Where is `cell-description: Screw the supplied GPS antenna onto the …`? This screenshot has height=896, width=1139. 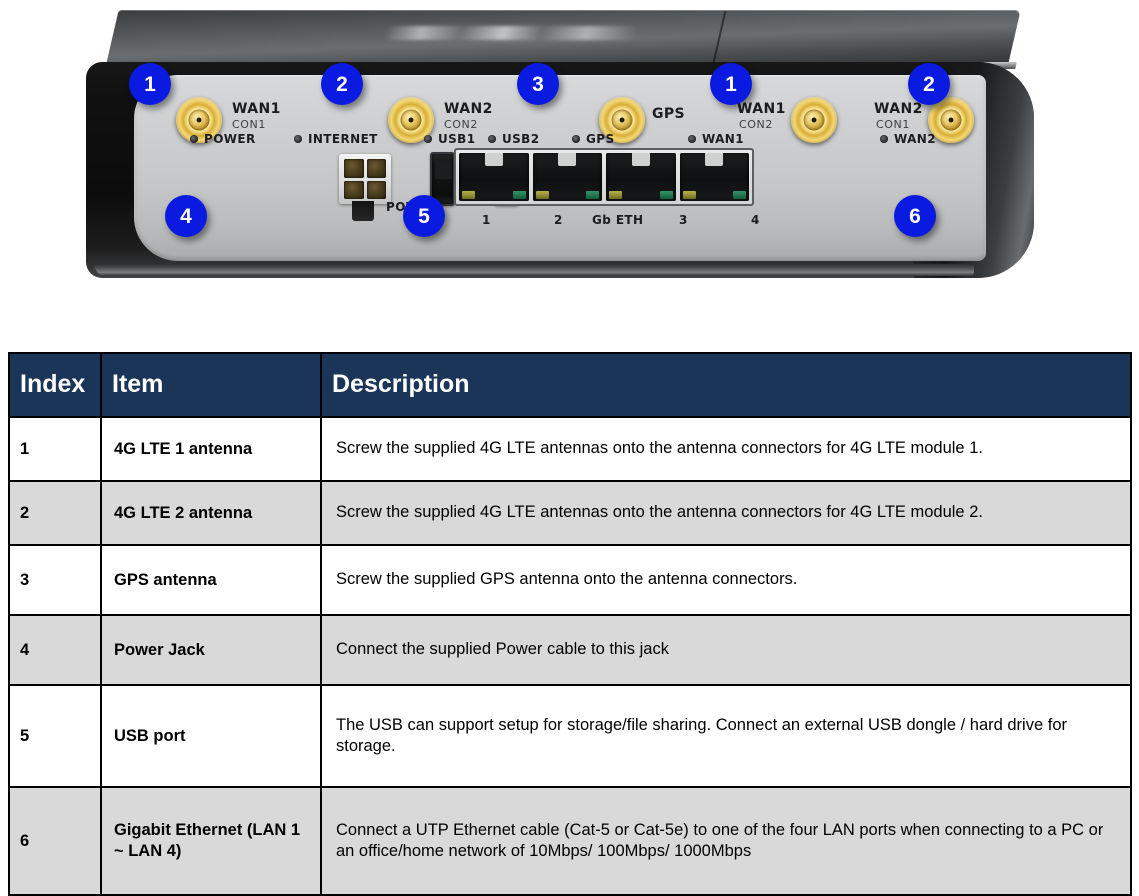 cell-description: Screw the supplied GPS antenna onto the … is located at coordinates (726, 580).